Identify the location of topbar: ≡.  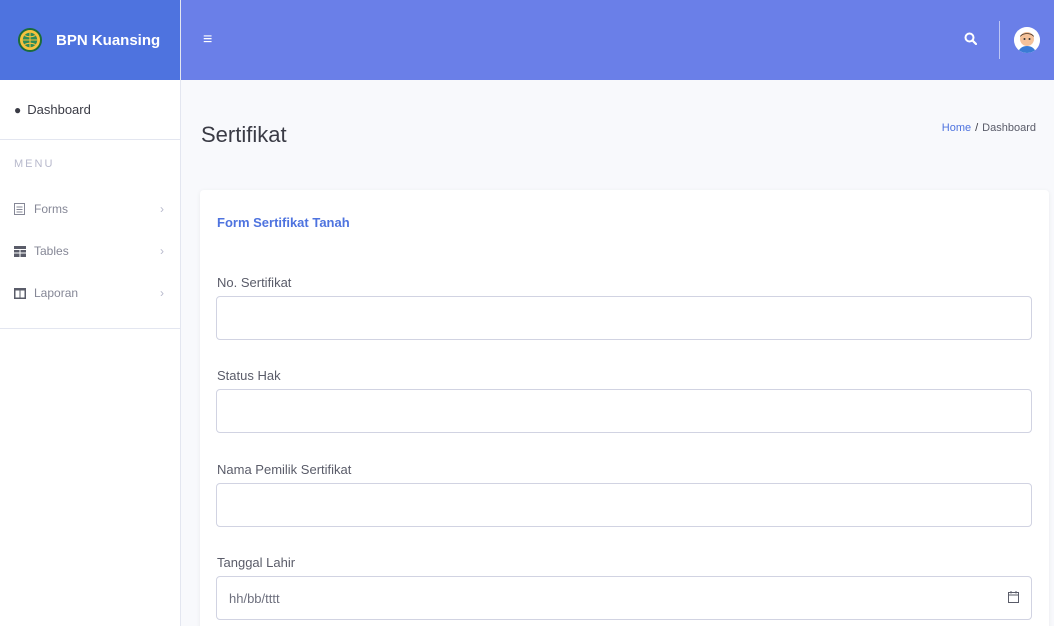
(617, 40).